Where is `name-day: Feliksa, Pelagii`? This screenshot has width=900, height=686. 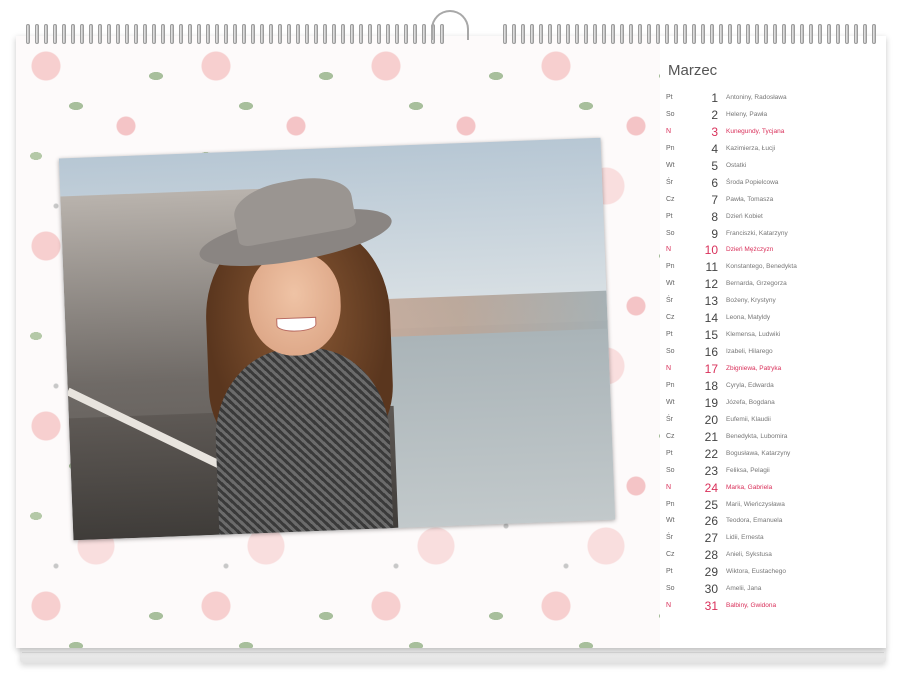
name-day: Feliksa, Pelagii is located at coordinates (748, 470).